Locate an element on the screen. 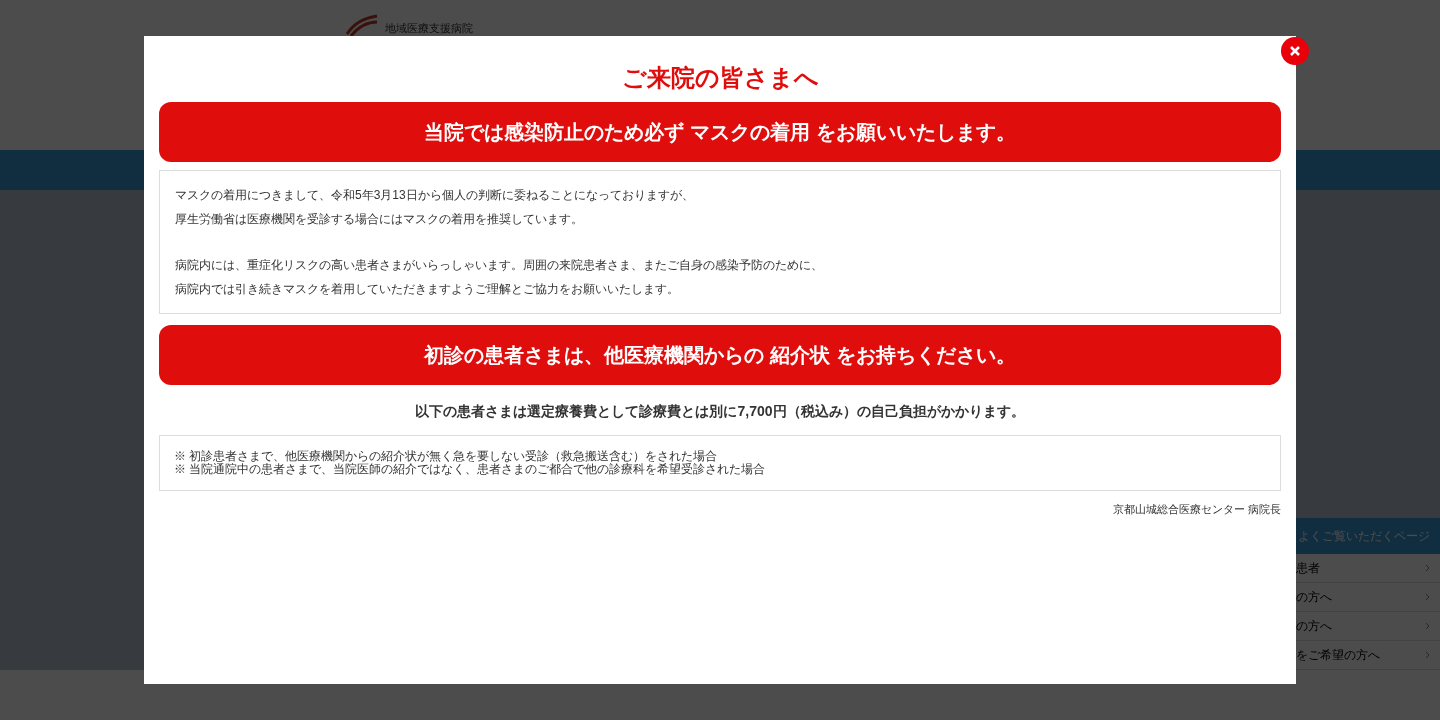 Image resolution: width=1440 pixels, height=720 pixels. fee-notice: 以下の患者さまは選定療養費として診療費とは別に7,700円（税込み）の自己負担がかかります。 is located at coordinates (720, 411).